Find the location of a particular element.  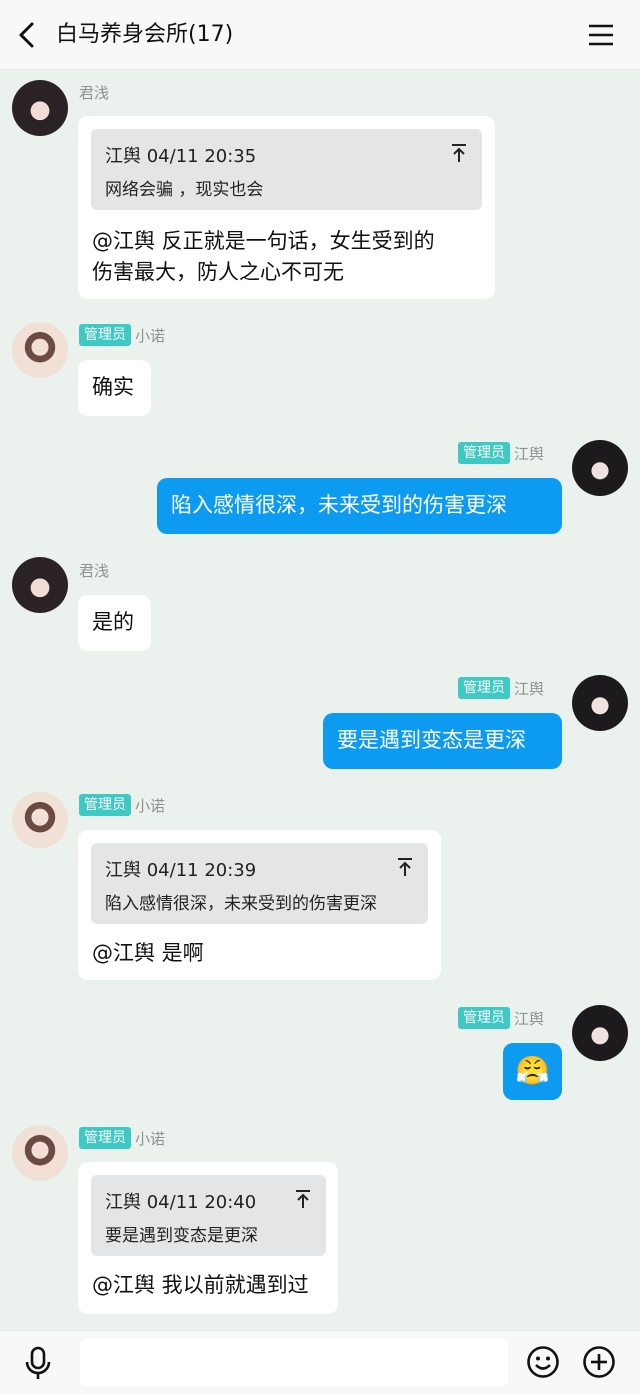

message-bubble: 确实 is located at coordinates (114, 388).